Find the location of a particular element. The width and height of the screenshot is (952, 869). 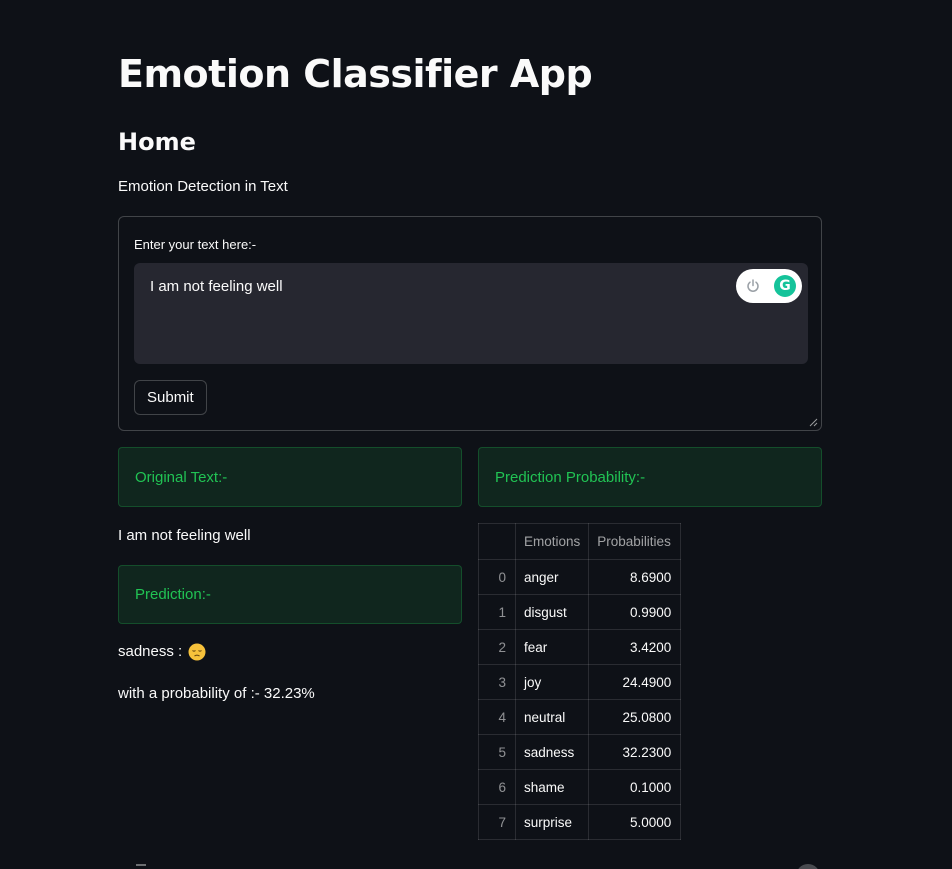

prediction-header: Prediction:- is located at coordinates (290, 594).